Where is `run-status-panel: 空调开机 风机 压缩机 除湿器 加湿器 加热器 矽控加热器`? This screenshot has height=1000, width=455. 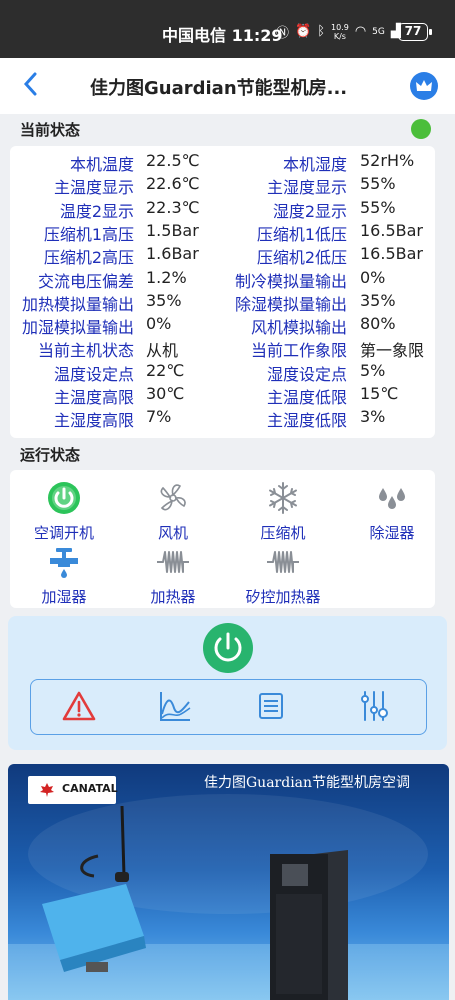
run-status-panel: 空调开机 风机 压缩机 除湿器 加湿器 加热器 矽控加热器 is located at coordinates (222, 539).